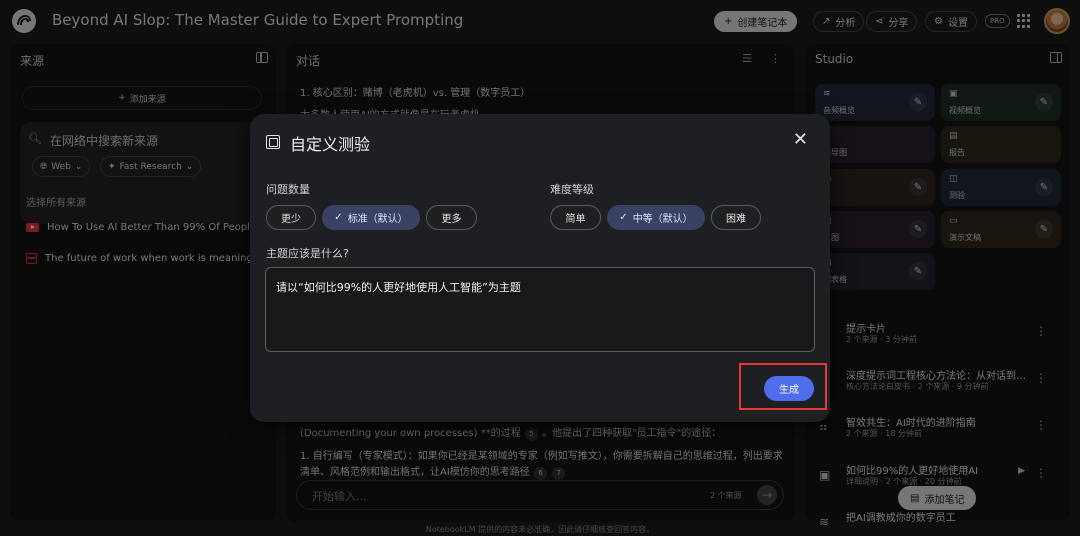 This screenshot has width=1080, height=536. I want to click on difficulty-label: 难度等级, so click(572, 189).